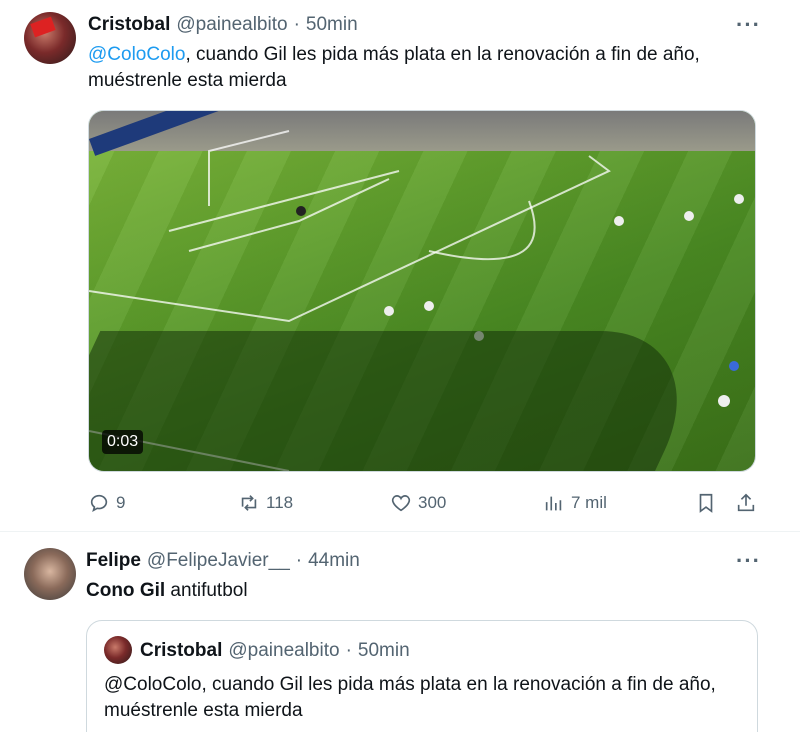  What do you see at coordinates (123, 442) in the screenshot?
I see `video-timecode: 0:03` at bounding box center [123, 442].